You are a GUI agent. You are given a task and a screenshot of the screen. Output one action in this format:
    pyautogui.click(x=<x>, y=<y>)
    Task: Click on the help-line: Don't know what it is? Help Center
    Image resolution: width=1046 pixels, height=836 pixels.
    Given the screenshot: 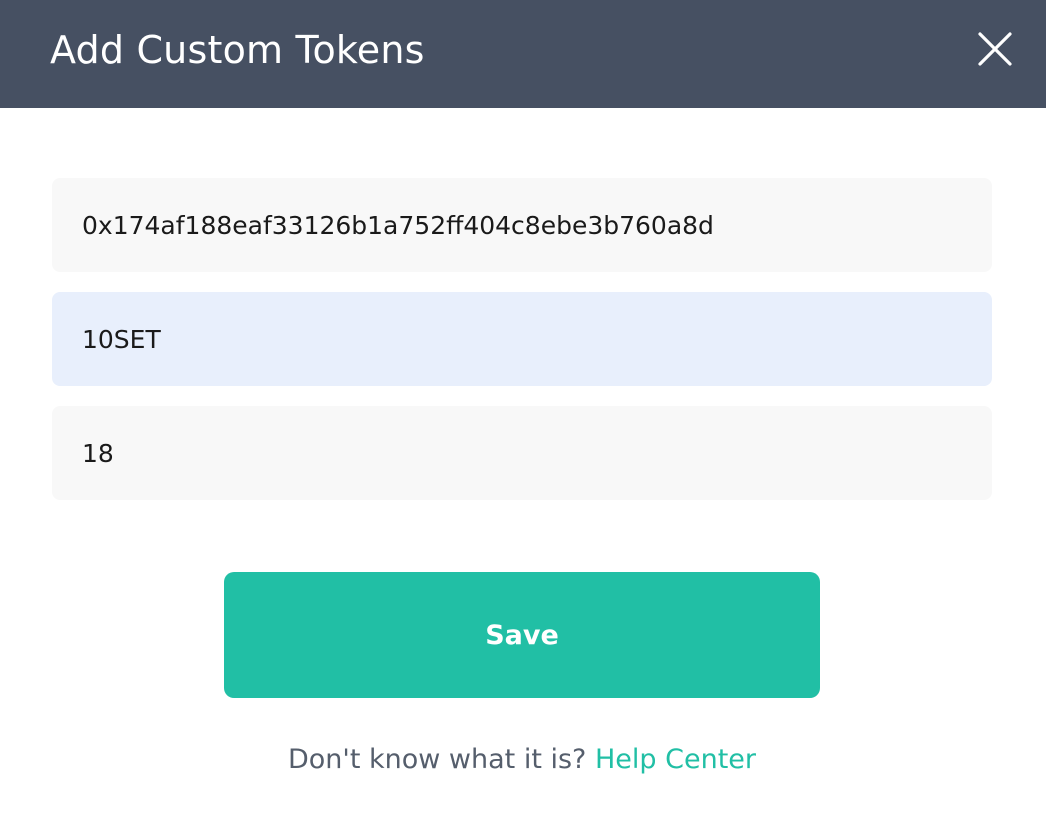 What is the action you would take?
    pyautogui.click(x=522, y=760)
    